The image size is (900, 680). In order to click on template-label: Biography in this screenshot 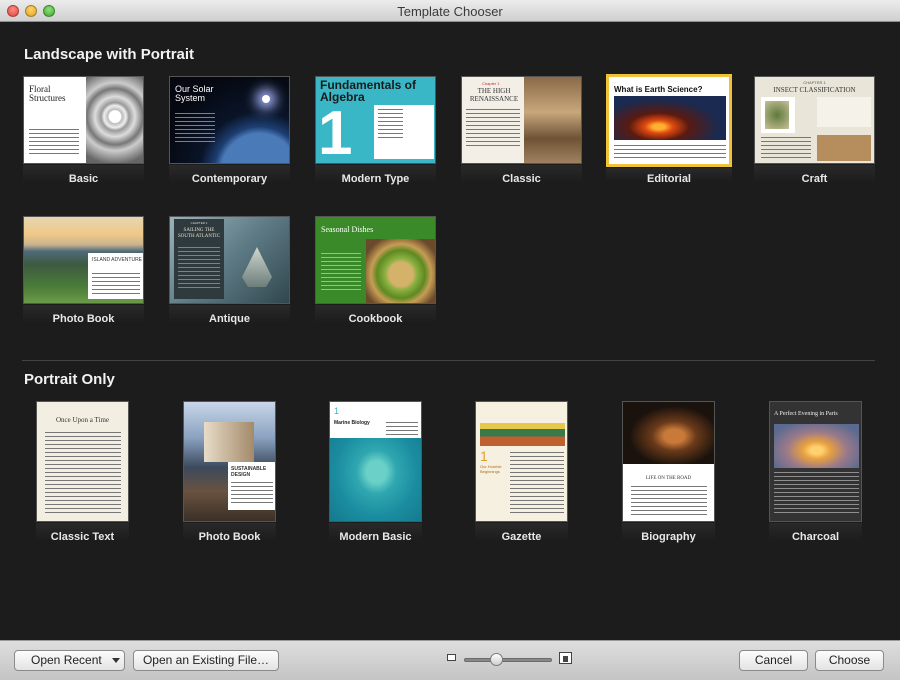, I will do `click(668, 537)`.